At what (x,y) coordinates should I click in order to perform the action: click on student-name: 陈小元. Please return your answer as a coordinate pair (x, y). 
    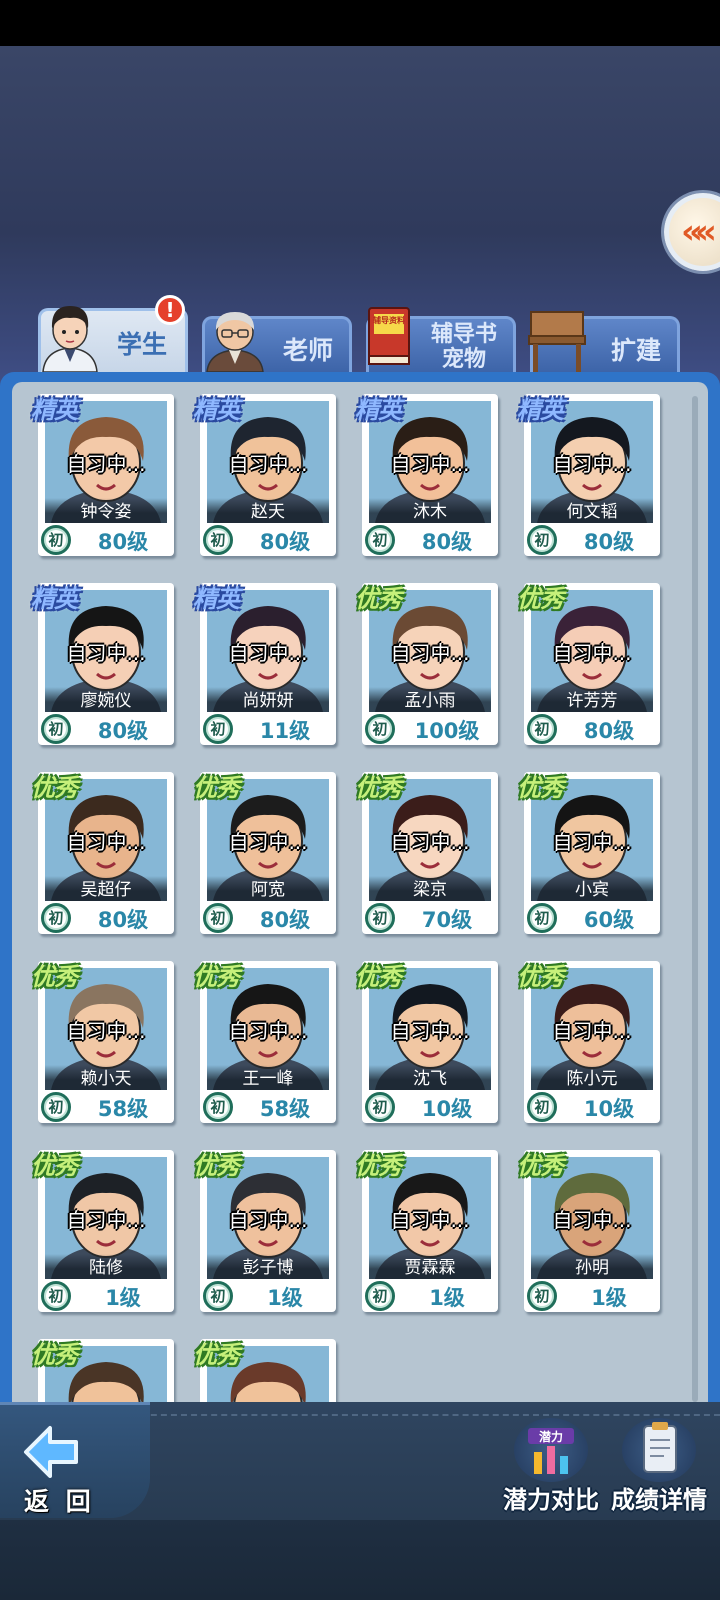
    Looking at the image, I should click on (592, 1077).